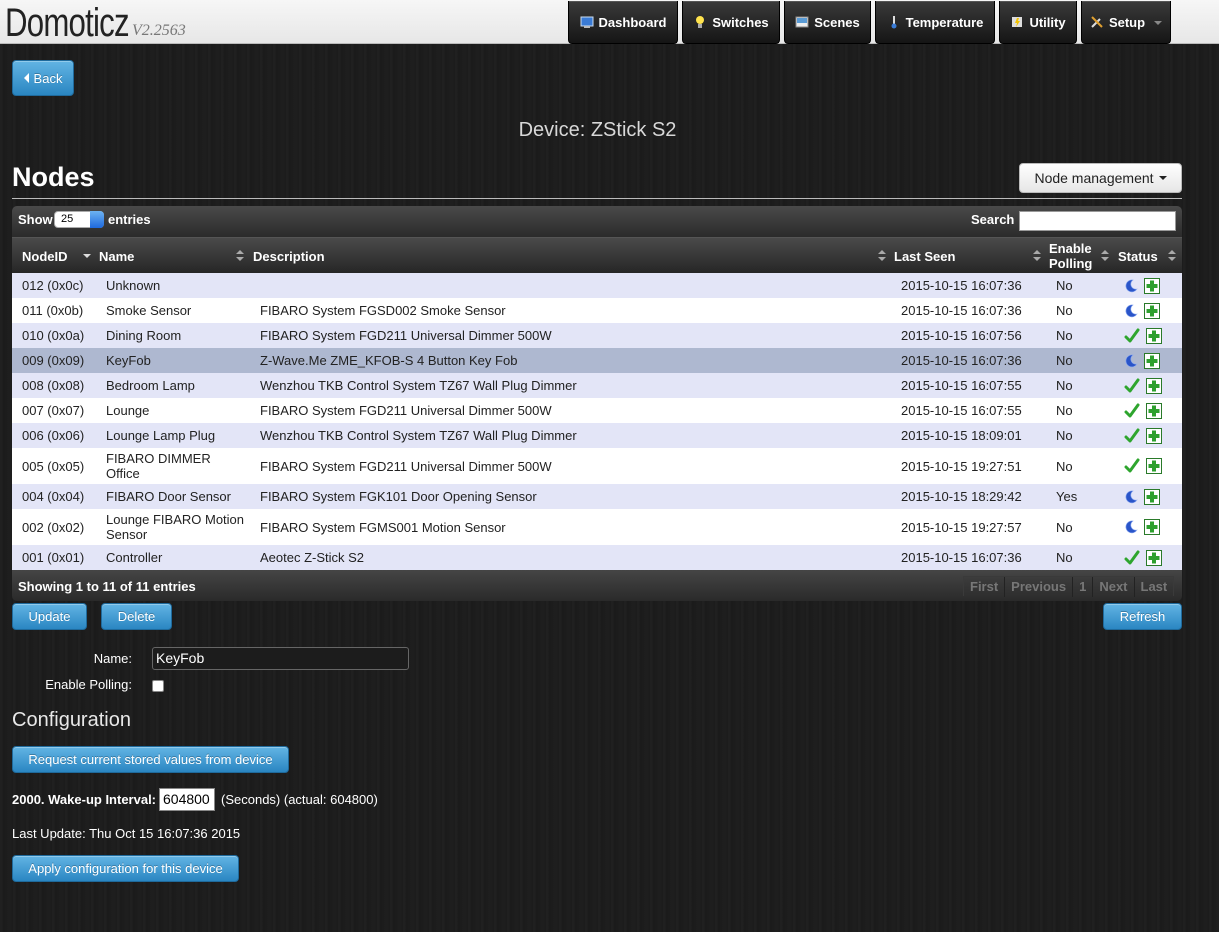 This screenshot has width=1219, height=932. Describe the element at coordinates (623, 22) in the screenshot. I see `nav-dashboard: Dashboard` at that location.